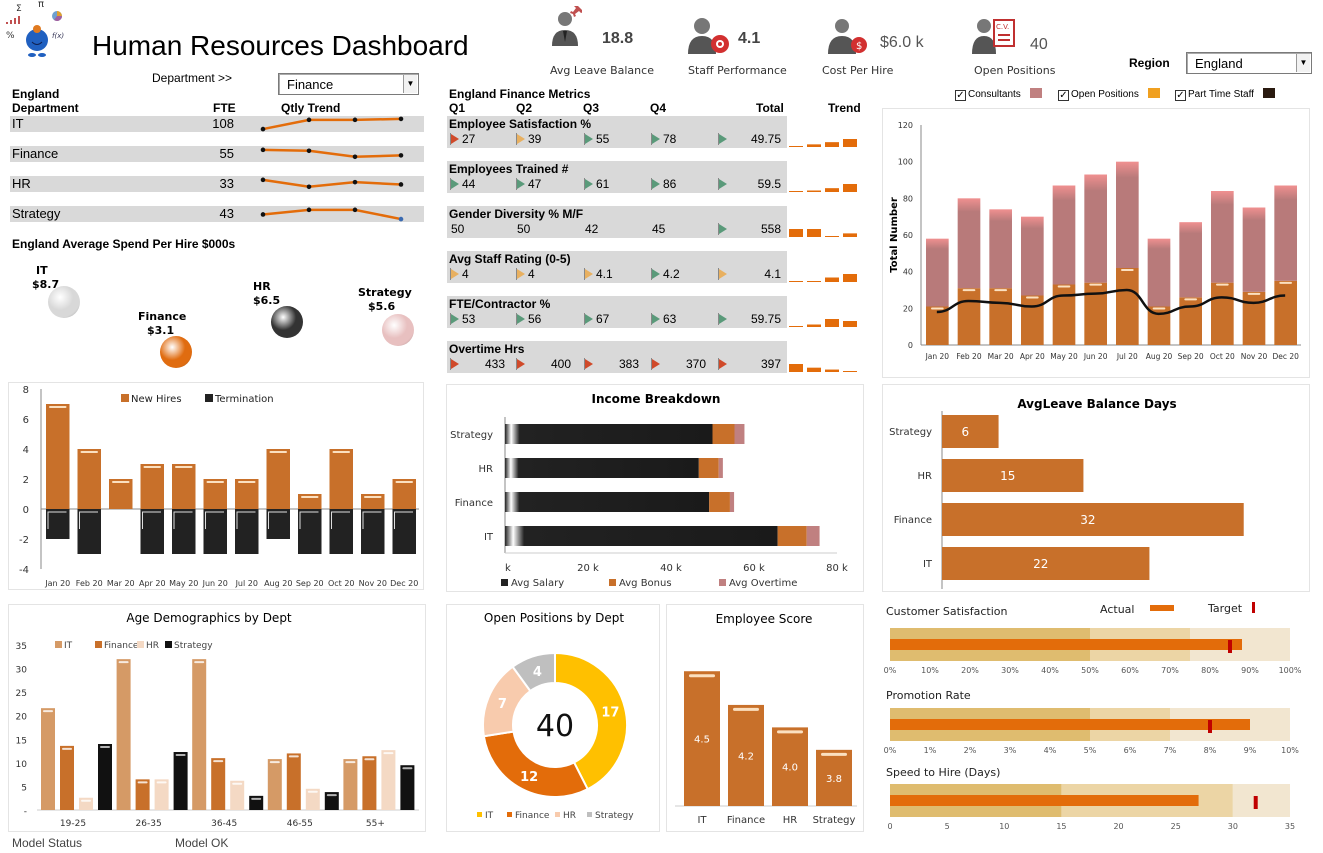  Describe the element at coordinates (26, 390) in the screenshot. I see `y-tick-label: 8` at that location.